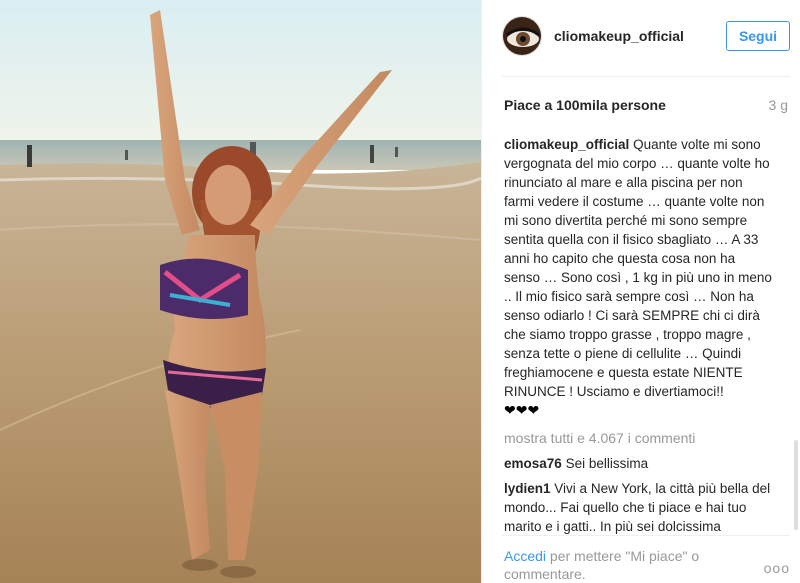  I want to click on comment-item: emosa76 Sei bellissima, so click(639, 463).